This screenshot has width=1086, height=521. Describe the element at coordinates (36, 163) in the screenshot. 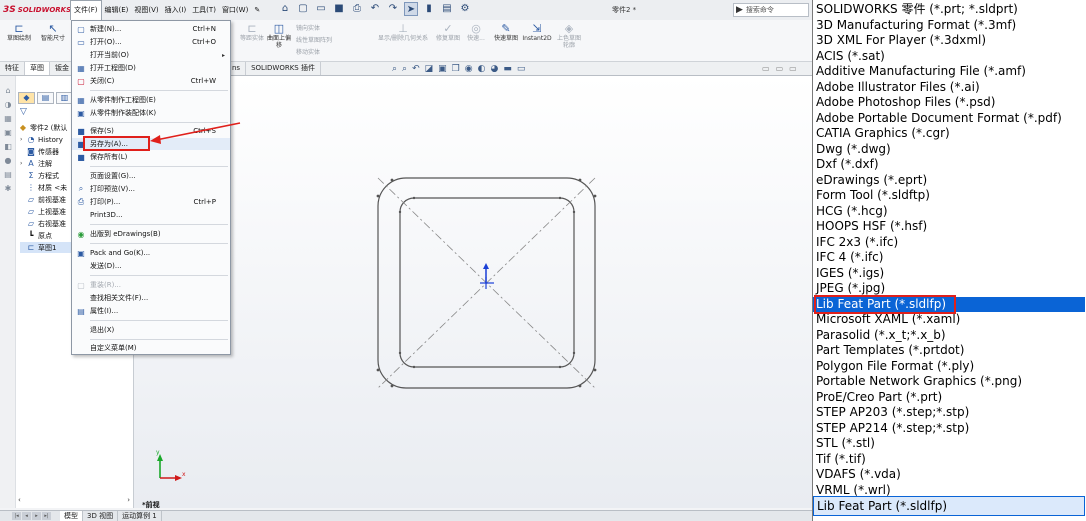

I see `tree-item-annotations: › A 注解` at that location.